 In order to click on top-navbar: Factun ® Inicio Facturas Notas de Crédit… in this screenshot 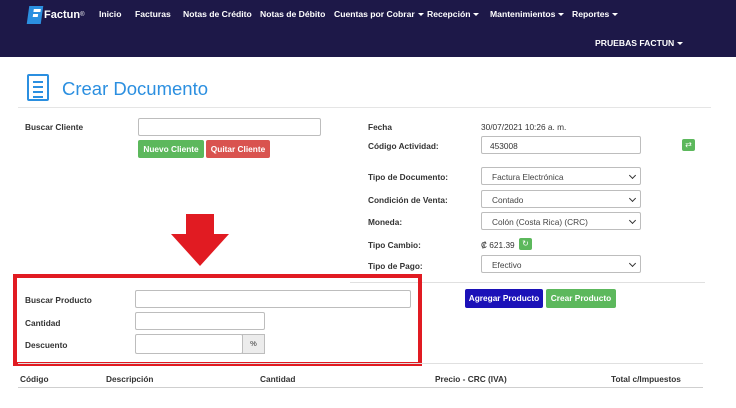, I will do `click(368, 28)`.